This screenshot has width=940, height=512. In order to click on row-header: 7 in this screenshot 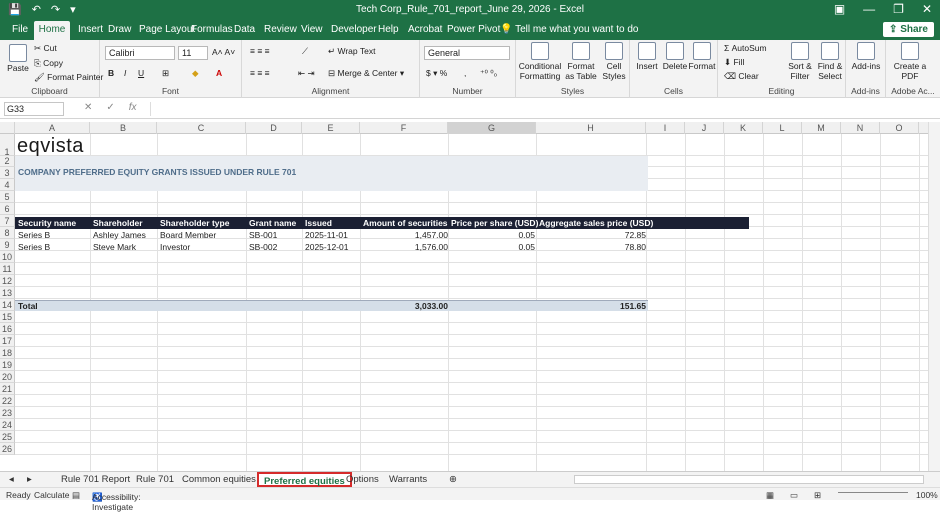, I will do `click(7, 221)`.